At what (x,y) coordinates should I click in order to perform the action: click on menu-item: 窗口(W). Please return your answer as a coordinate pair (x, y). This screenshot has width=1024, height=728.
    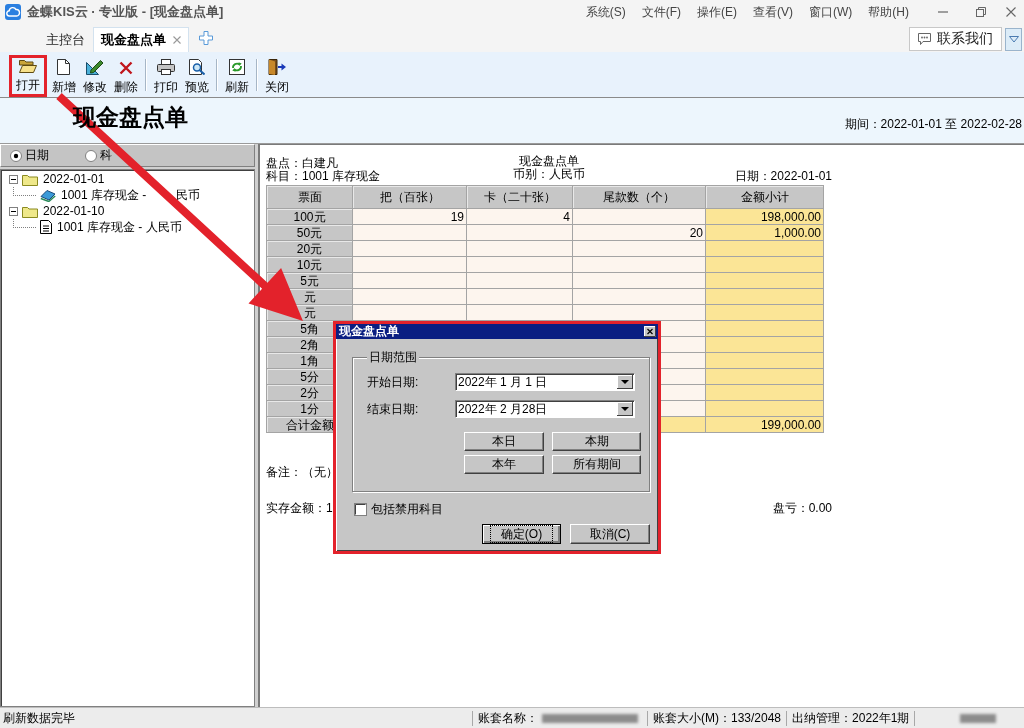
    Looking at the image, I should click on (831, 12).